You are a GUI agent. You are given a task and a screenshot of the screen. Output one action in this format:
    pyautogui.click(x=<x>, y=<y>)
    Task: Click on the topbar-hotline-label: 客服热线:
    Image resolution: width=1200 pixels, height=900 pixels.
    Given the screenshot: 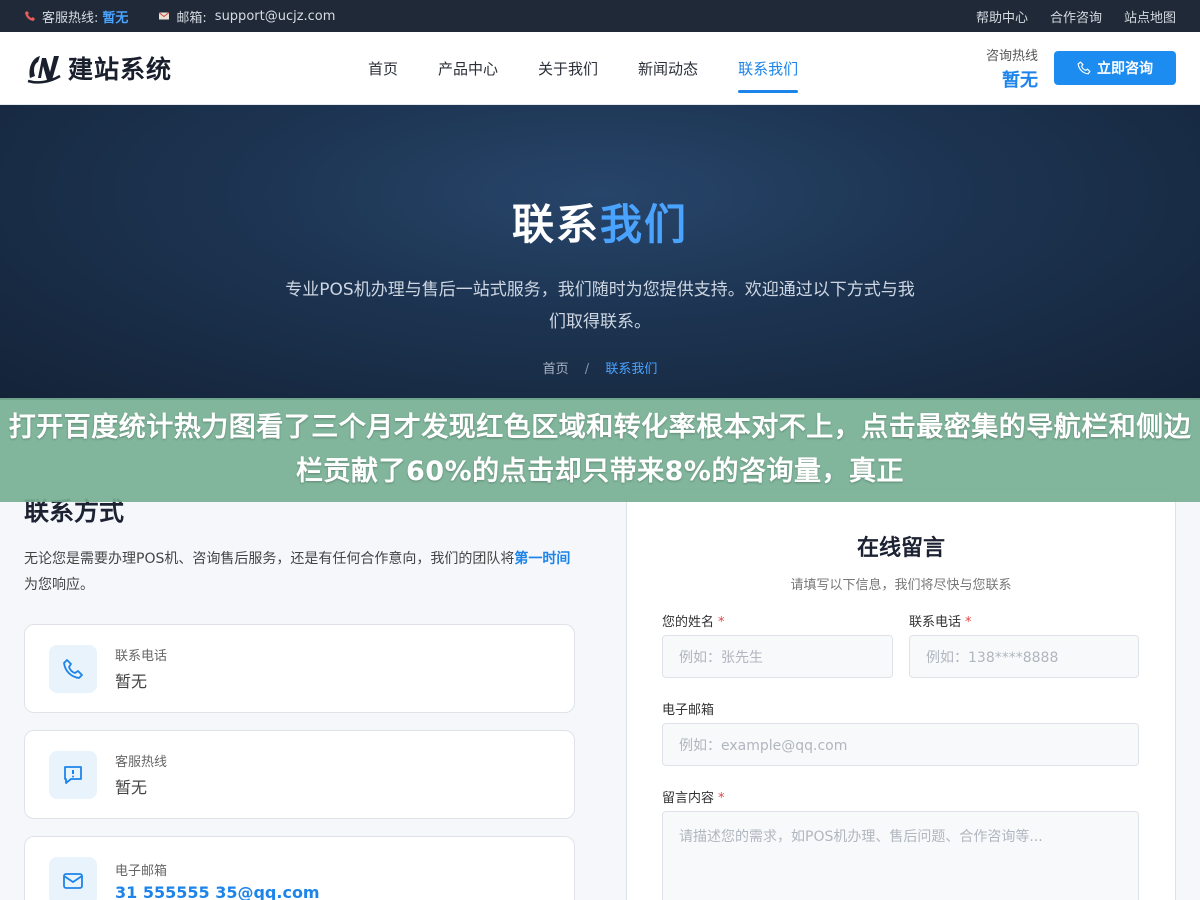 What is the action you would take?
    pyautogui.click(x=70, y=18)
    